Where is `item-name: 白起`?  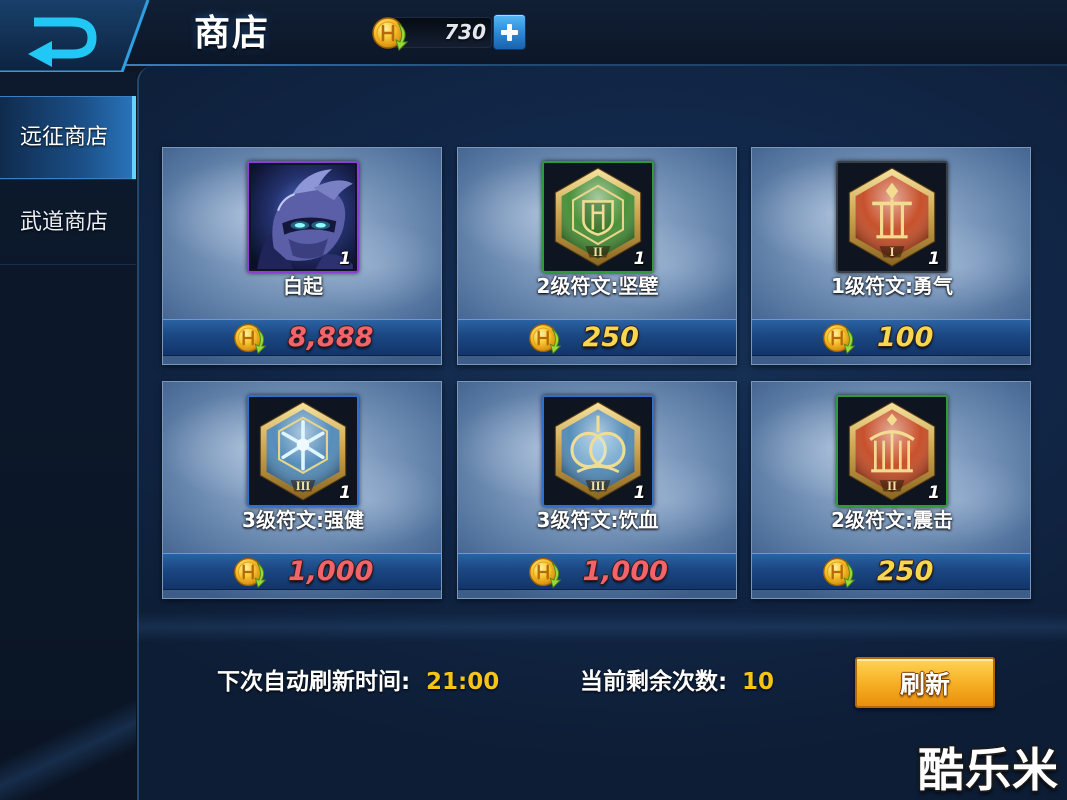 item-name: 白起 is located at coordinates (303, 286).